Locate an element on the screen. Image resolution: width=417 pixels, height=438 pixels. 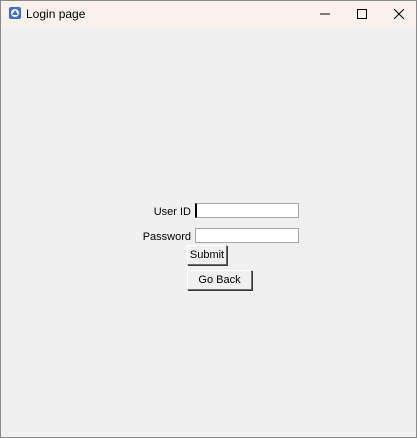
user-id-input is located at coordinates (247, 210).